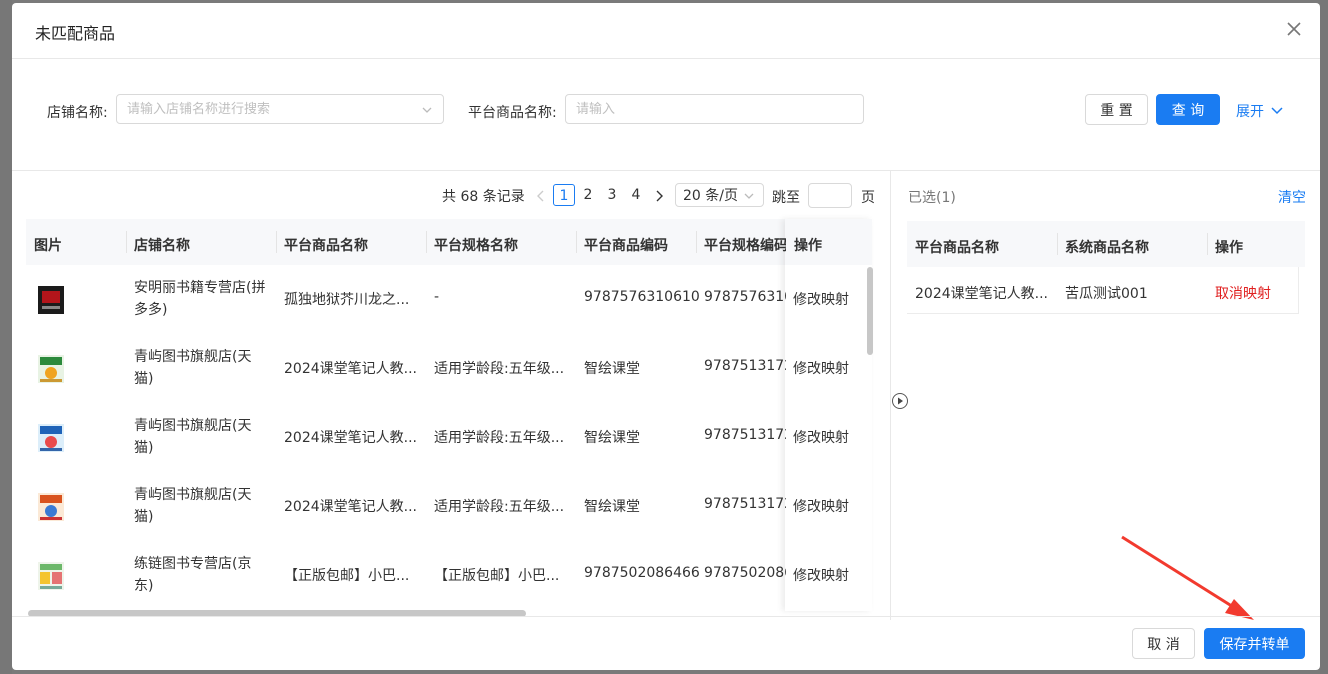 This screenshot has width=1328, height=674. Describe the element at coordinates (144, 586) in the screenshot. I see `shop-name-line: 东)` at that location.